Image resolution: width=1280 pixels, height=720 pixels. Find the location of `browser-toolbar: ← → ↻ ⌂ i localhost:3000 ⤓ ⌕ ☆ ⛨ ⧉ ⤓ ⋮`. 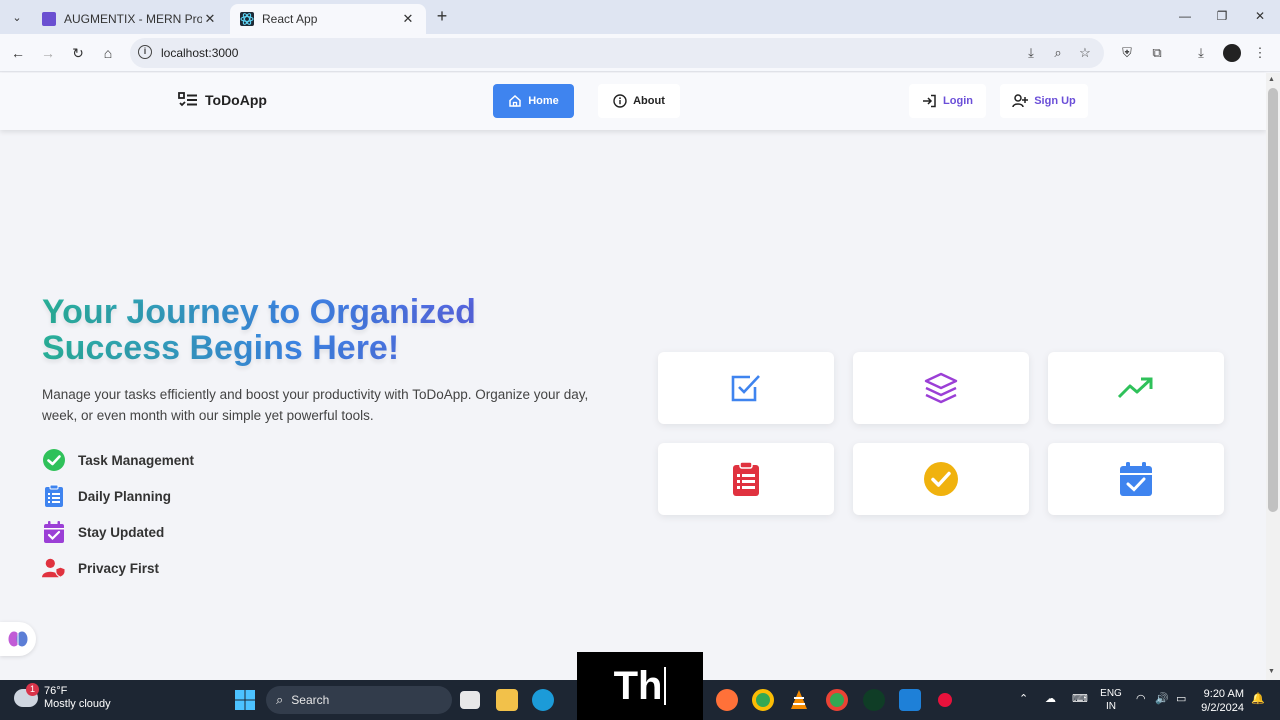

browser-toolbar: ← → ↻ ⌂ i localhost:3000 ⤓ ⌕ ☆ ⛨ ⧉ ⤓ ⋮ is located at coordinates (640, 53).